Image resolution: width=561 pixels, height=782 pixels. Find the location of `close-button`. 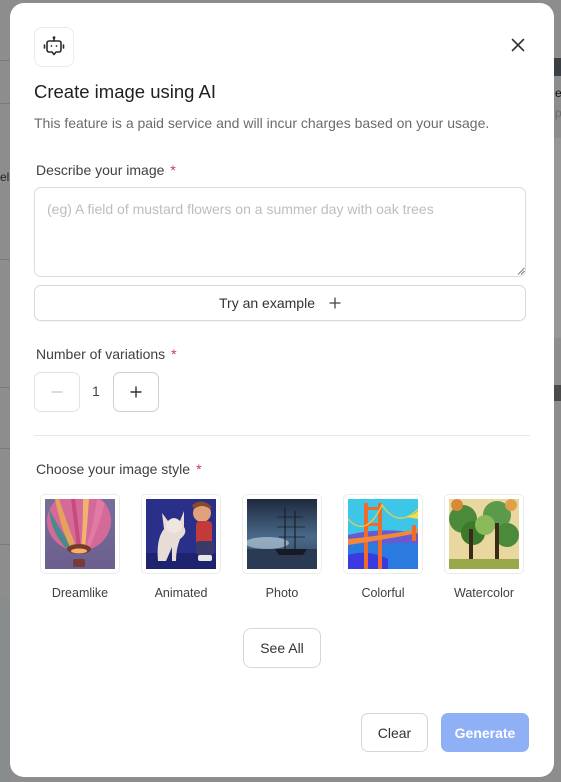

close-button is located at coordinates (518, 45).